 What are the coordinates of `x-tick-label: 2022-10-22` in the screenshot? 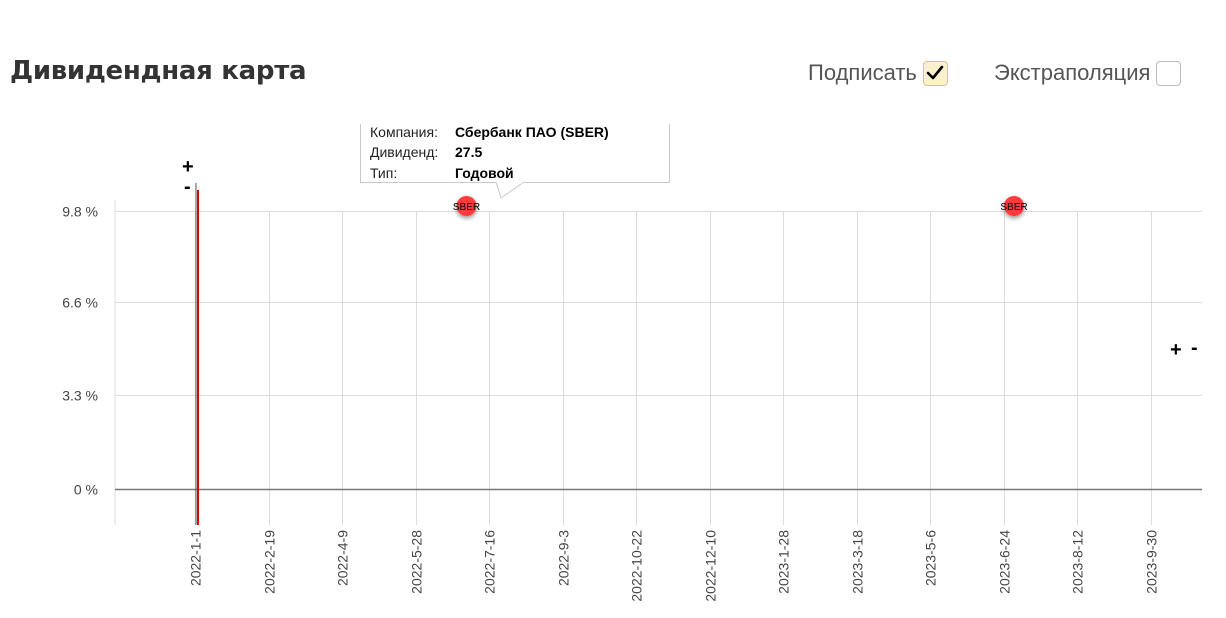 It's located at (637, 566).